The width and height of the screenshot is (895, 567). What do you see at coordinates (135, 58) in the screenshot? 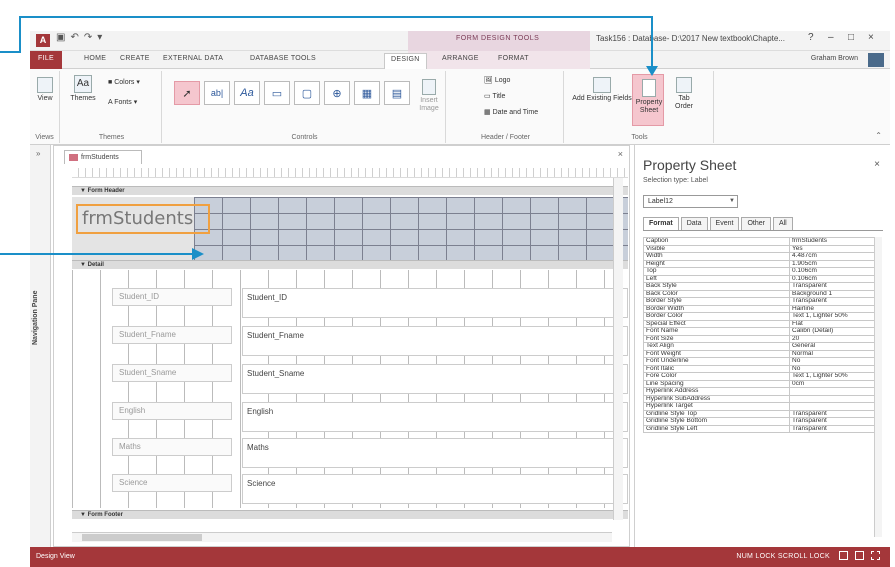
I see `tab-create: CREATE` at bounding box center [135, 58].